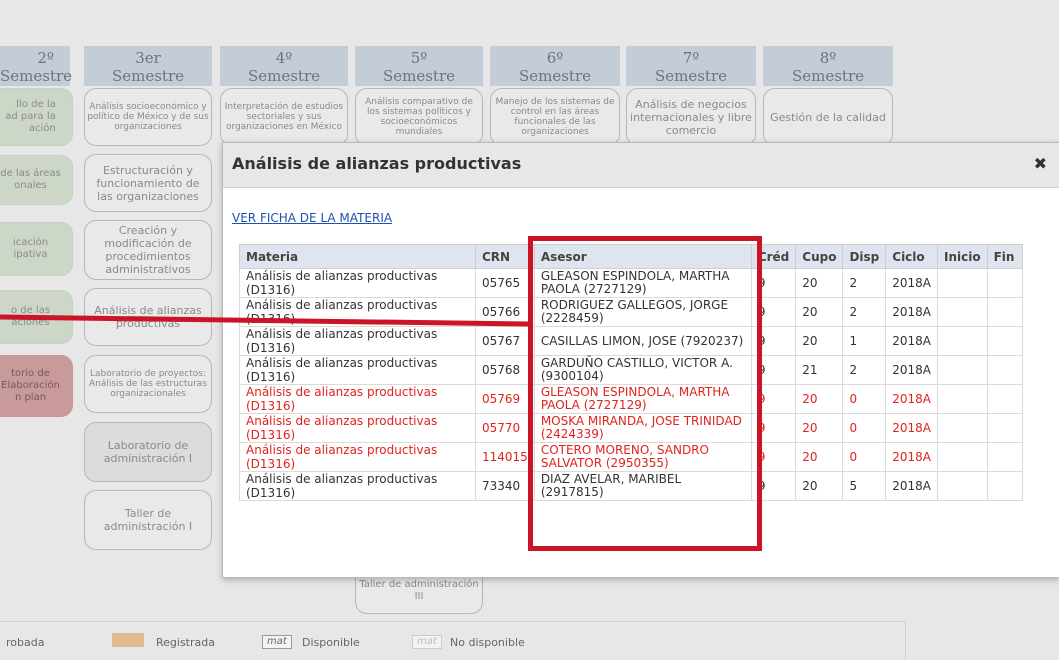 Image resolution: width=1059 pixels, height=660 pixels. I want to click on pointer-line, so click(264, 320).